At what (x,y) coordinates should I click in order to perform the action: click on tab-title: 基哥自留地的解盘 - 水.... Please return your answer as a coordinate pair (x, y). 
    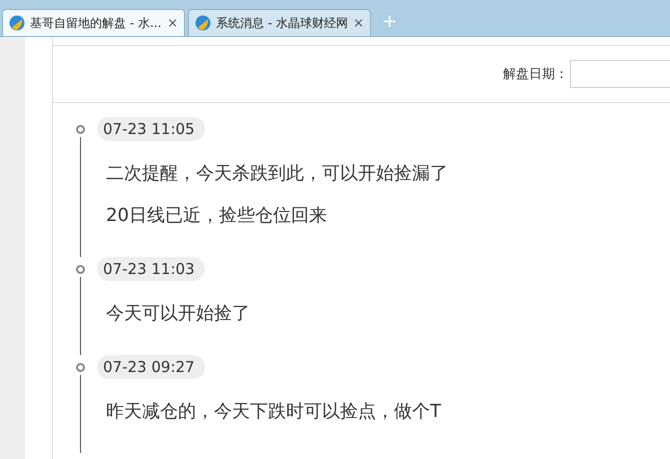
    Looking at the image, I should click on (96, 23).